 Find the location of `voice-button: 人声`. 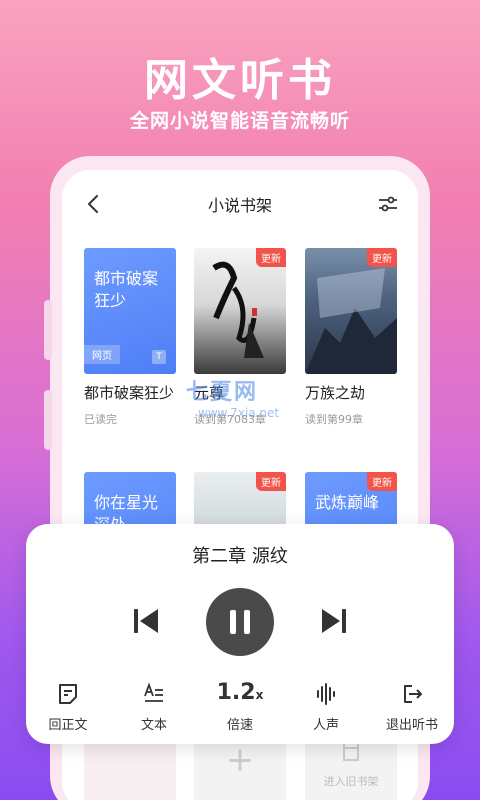

voice-button: 人声 is located at coordinates (326, 706).